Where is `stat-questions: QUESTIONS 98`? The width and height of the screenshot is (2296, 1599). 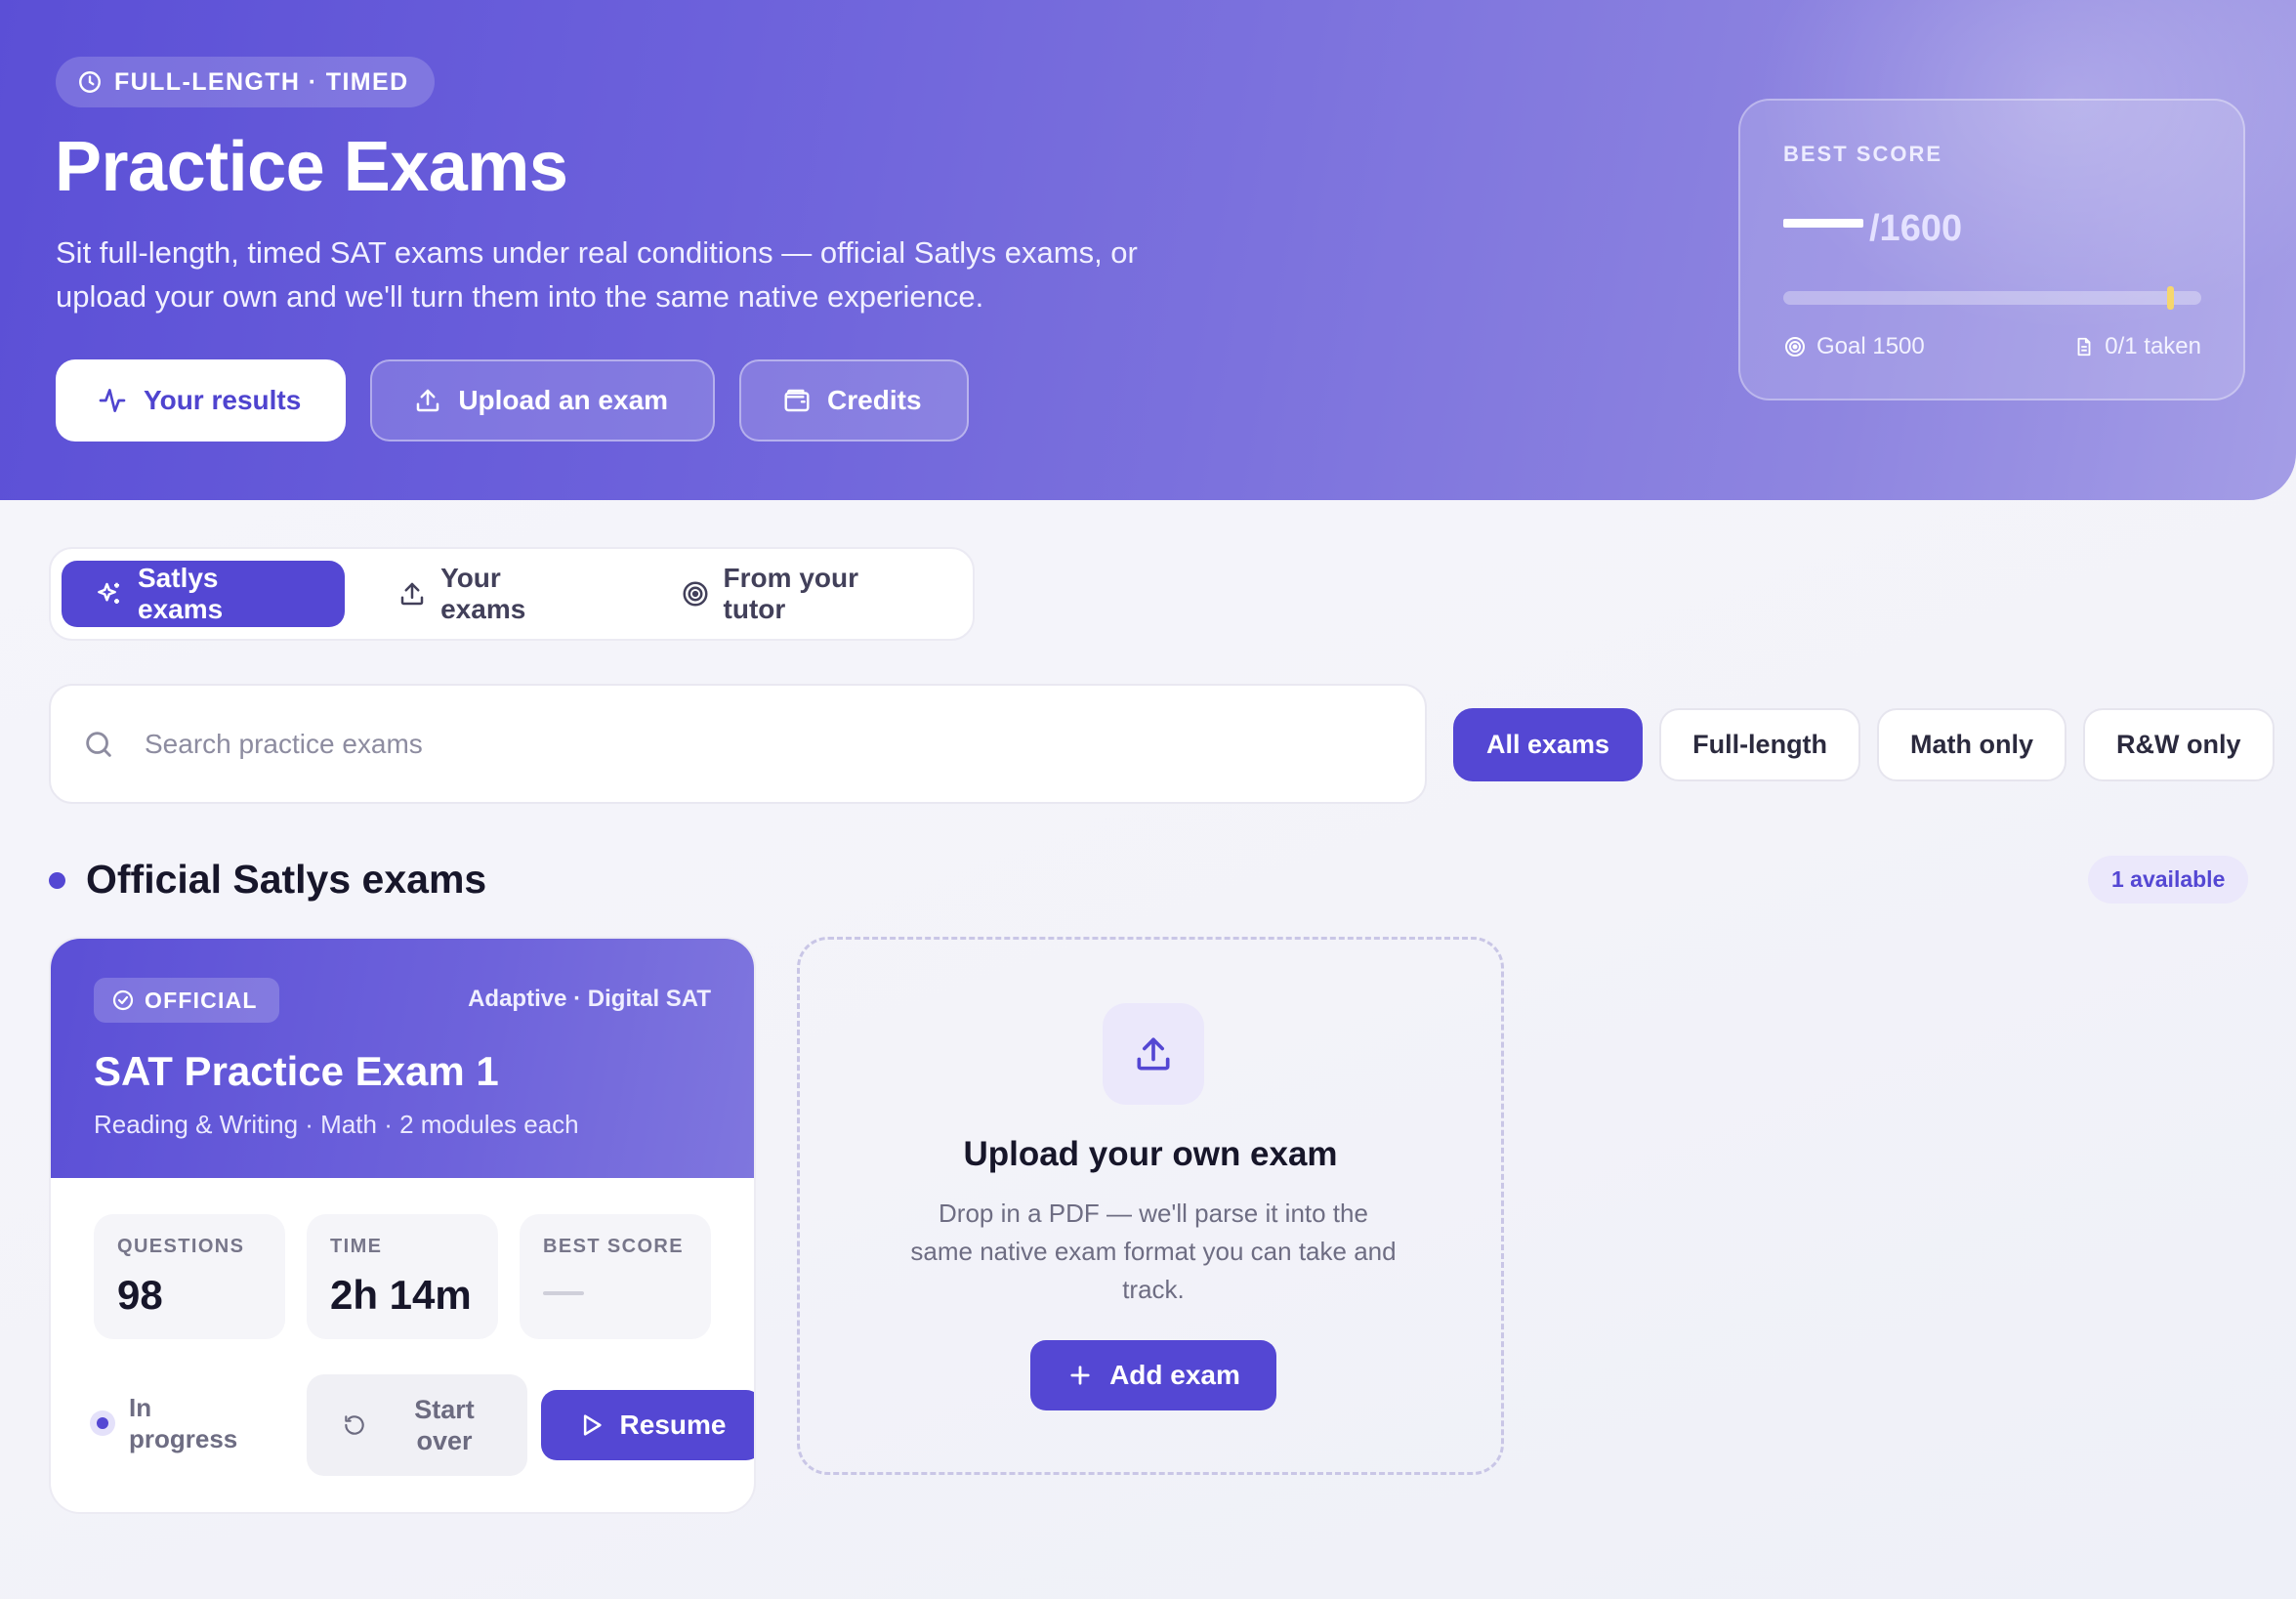 stat-questions: QUESTIONS 98 is located at coordinates (189, 1277).